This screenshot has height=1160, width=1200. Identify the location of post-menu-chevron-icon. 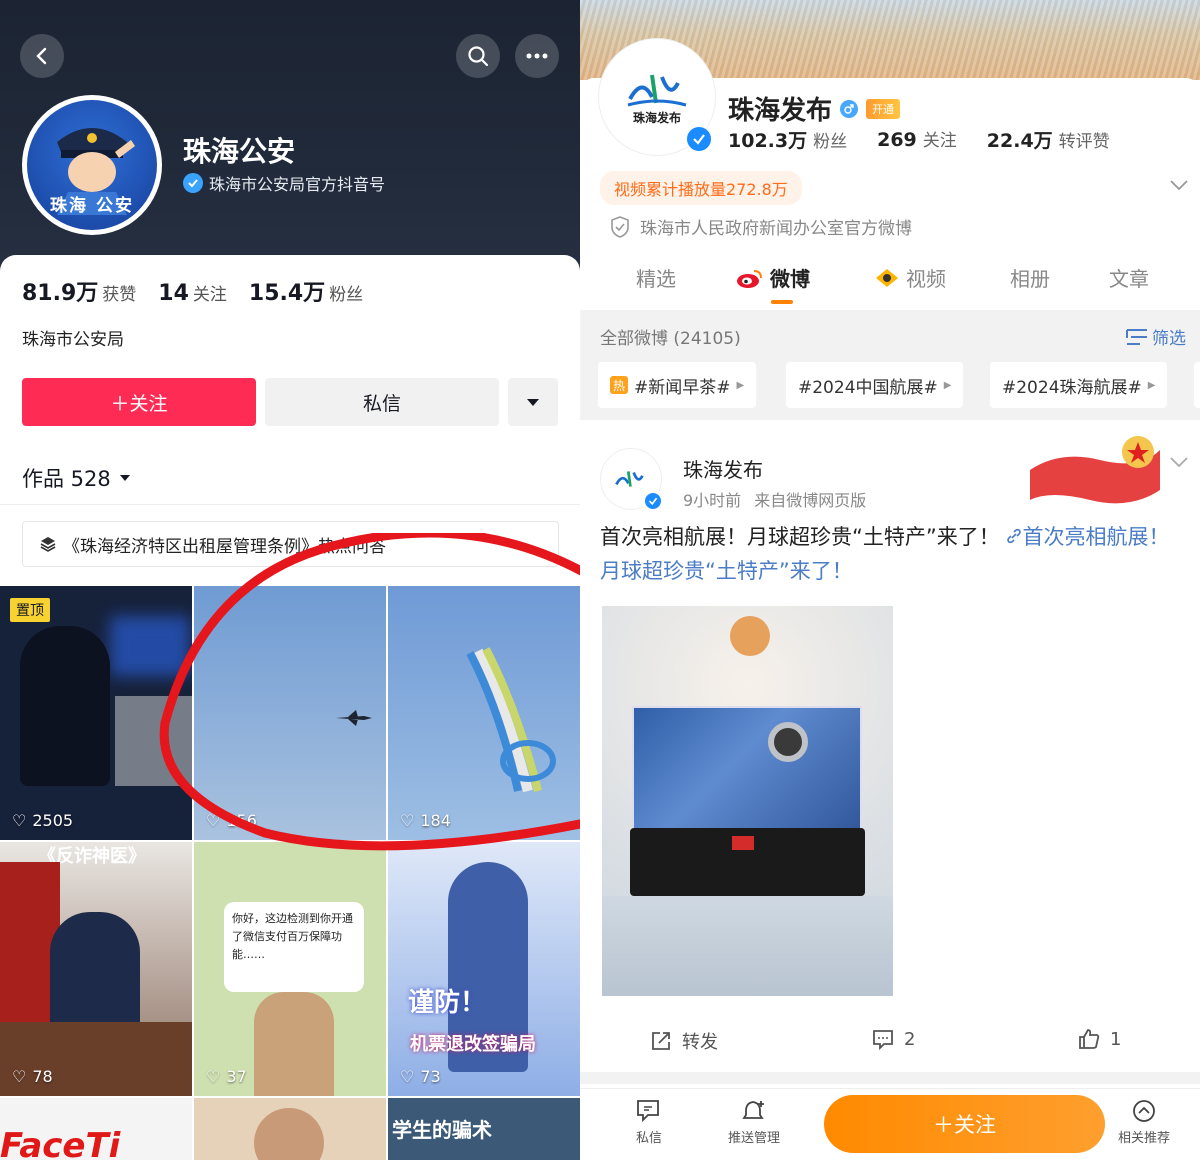
(1179, 461).